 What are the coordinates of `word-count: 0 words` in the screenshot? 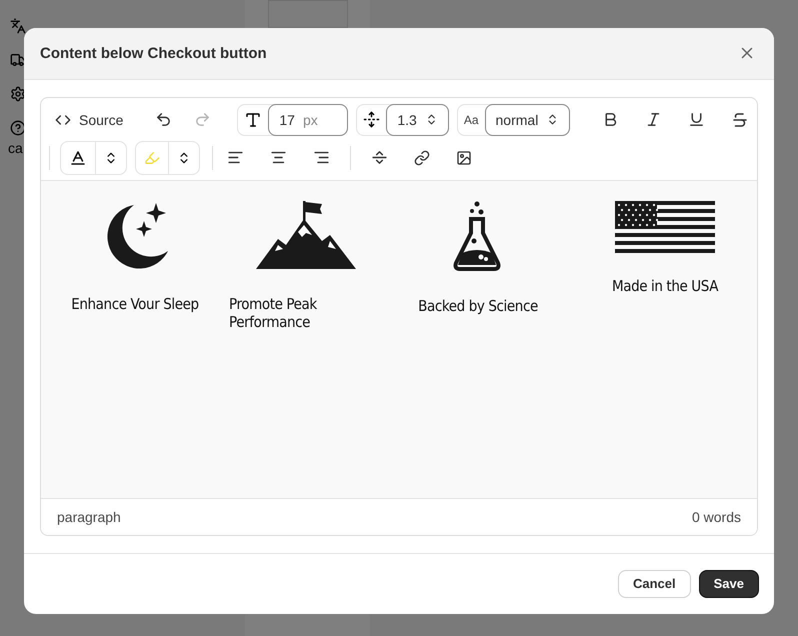 It's located at (716, 516).